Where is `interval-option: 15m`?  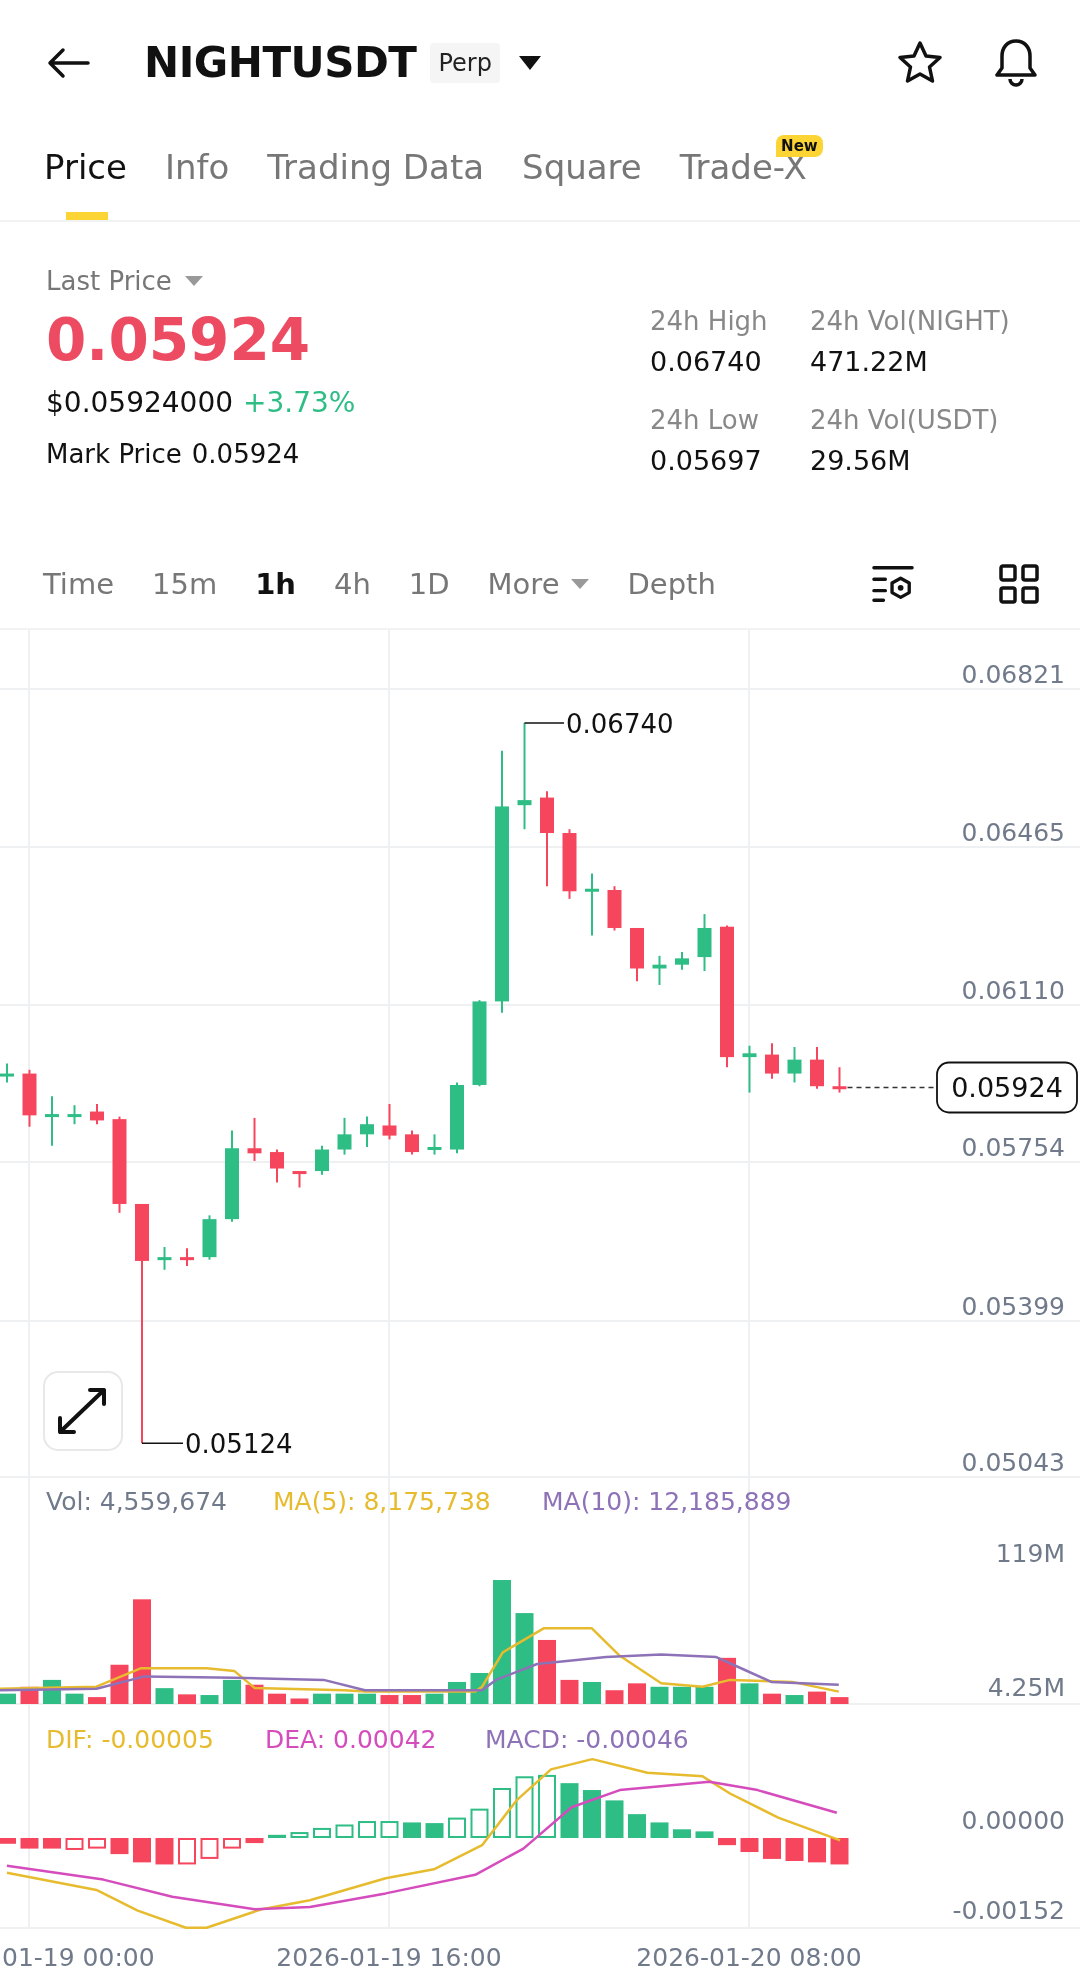
interval-option: 15m is located at coordinates (185, 584).